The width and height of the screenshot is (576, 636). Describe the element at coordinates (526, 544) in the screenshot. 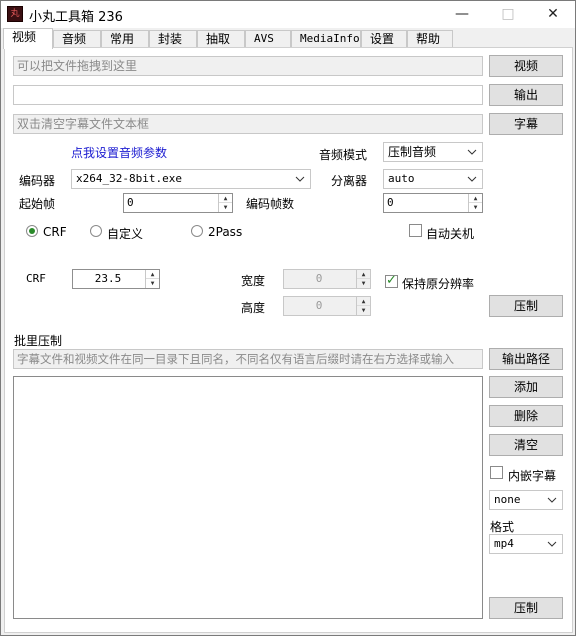

I see `format-select: mp4` at that location.